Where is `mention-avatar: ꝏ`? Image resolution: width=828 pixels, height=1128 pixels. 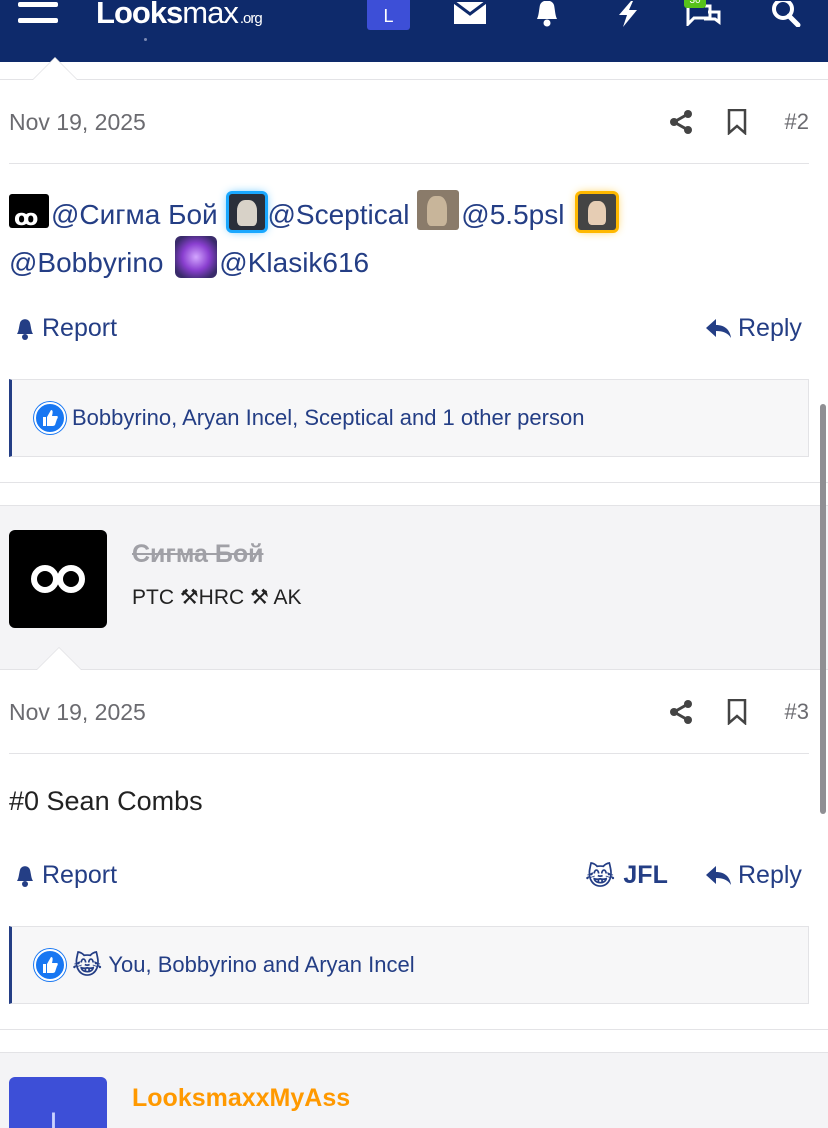 mention-avatar: ꝏ is located at coordinates (29, 212).